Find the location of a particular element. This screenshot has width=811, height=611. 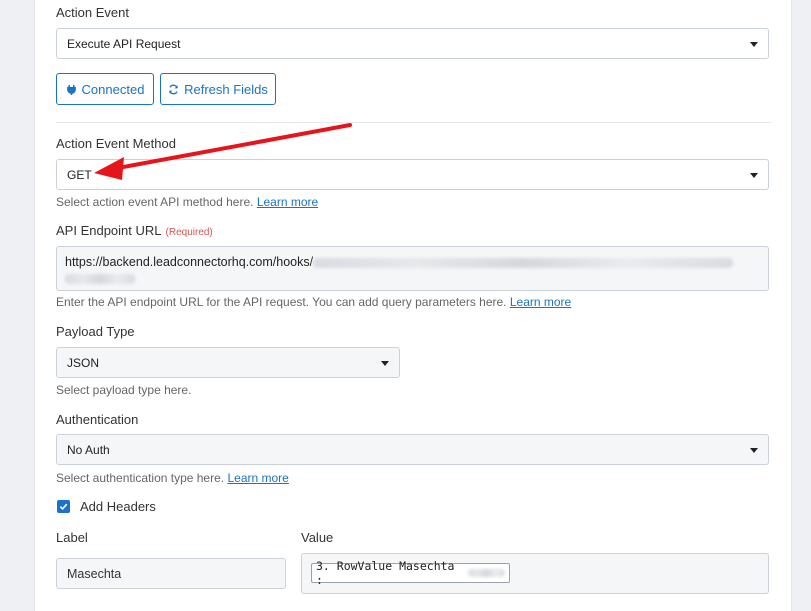

header-label-value: Masechta is located at coordinates (94, 573).